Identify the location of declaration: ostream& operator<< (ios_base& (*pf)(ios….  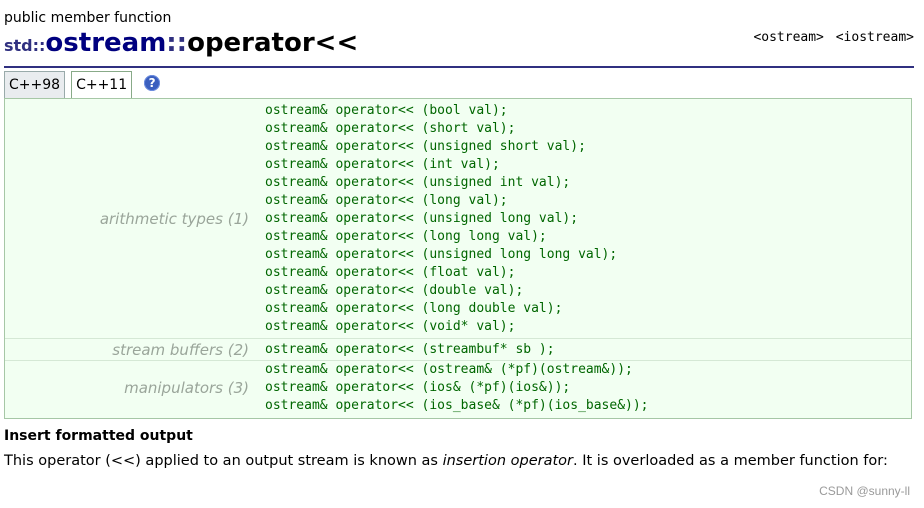
(457, 405).